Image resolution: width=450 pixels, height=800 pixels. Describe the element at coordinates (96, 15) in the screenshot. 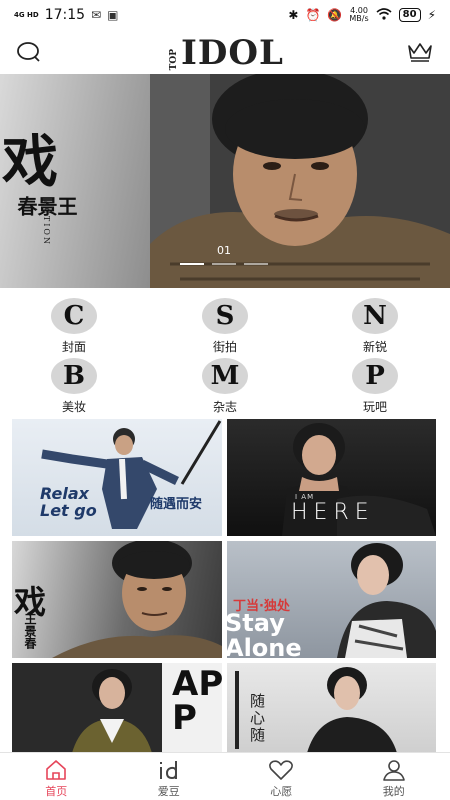

I see `notification-icon: ✉` at that location.